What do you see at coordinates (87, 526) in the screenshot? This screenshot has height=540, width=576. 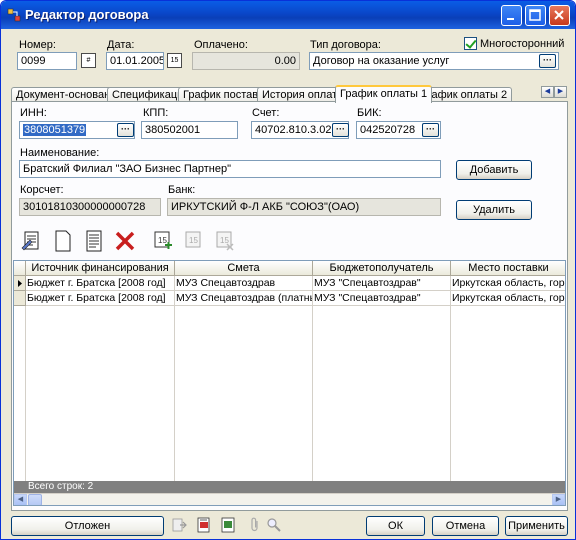 I see `postponed-button: Отложен` at bounding box center [87, 526].